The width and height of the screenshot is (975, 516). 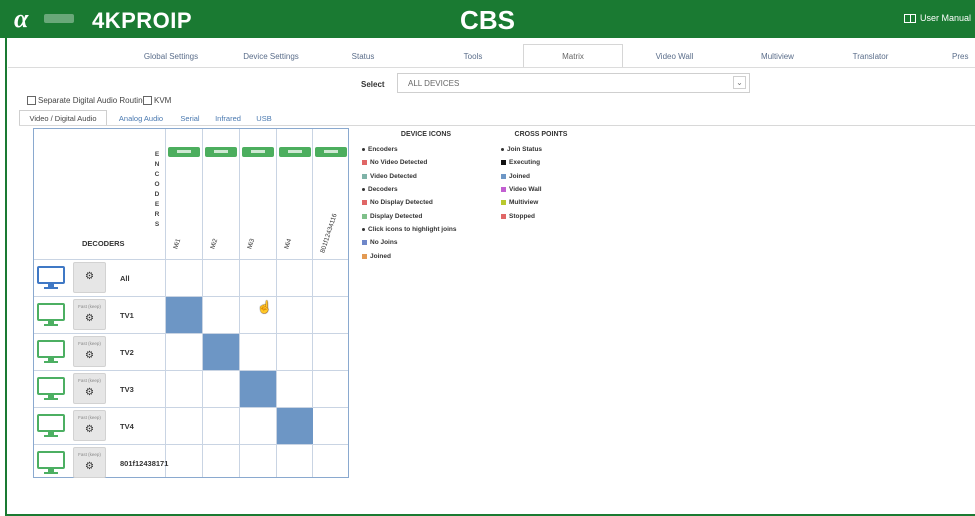 What do you see at coordinates (963, 56) in the screenshot?
I see `tab-presets: Pres` at bounding box center [963, 56].